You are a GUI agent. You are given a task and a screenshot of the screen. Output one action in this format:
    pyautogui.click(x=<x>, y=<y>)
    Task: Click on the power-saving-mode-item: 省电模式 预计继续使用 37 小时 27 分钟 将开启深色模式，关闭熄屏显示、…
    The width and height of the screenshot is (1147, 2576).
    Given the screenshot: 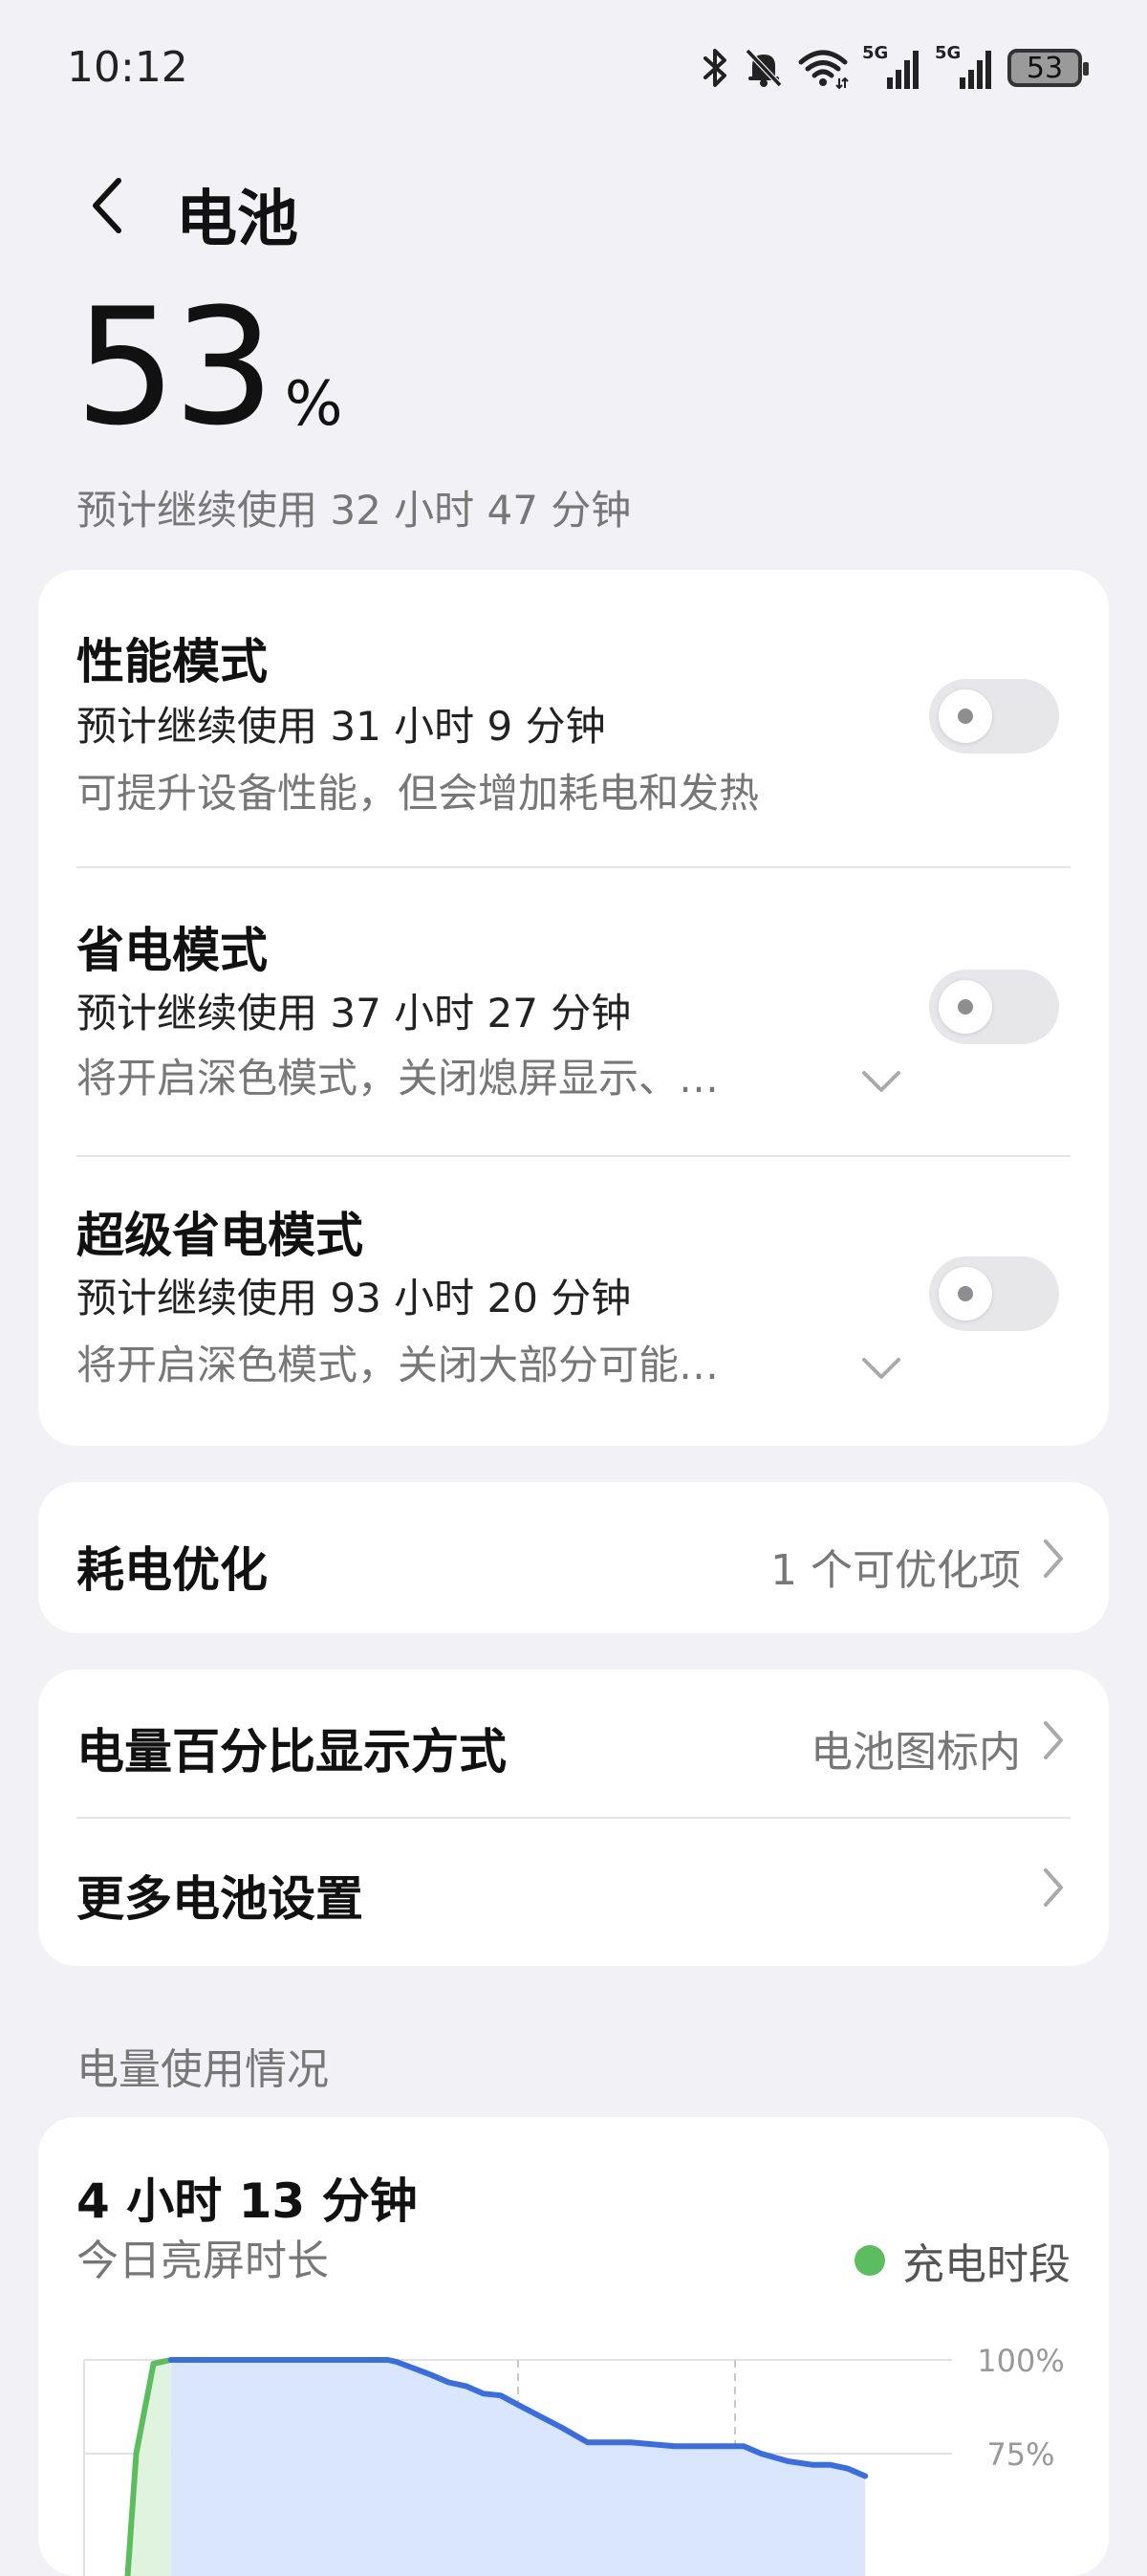 What is the action you would take?
    pyautogui.click(x=573, y=1000)
    